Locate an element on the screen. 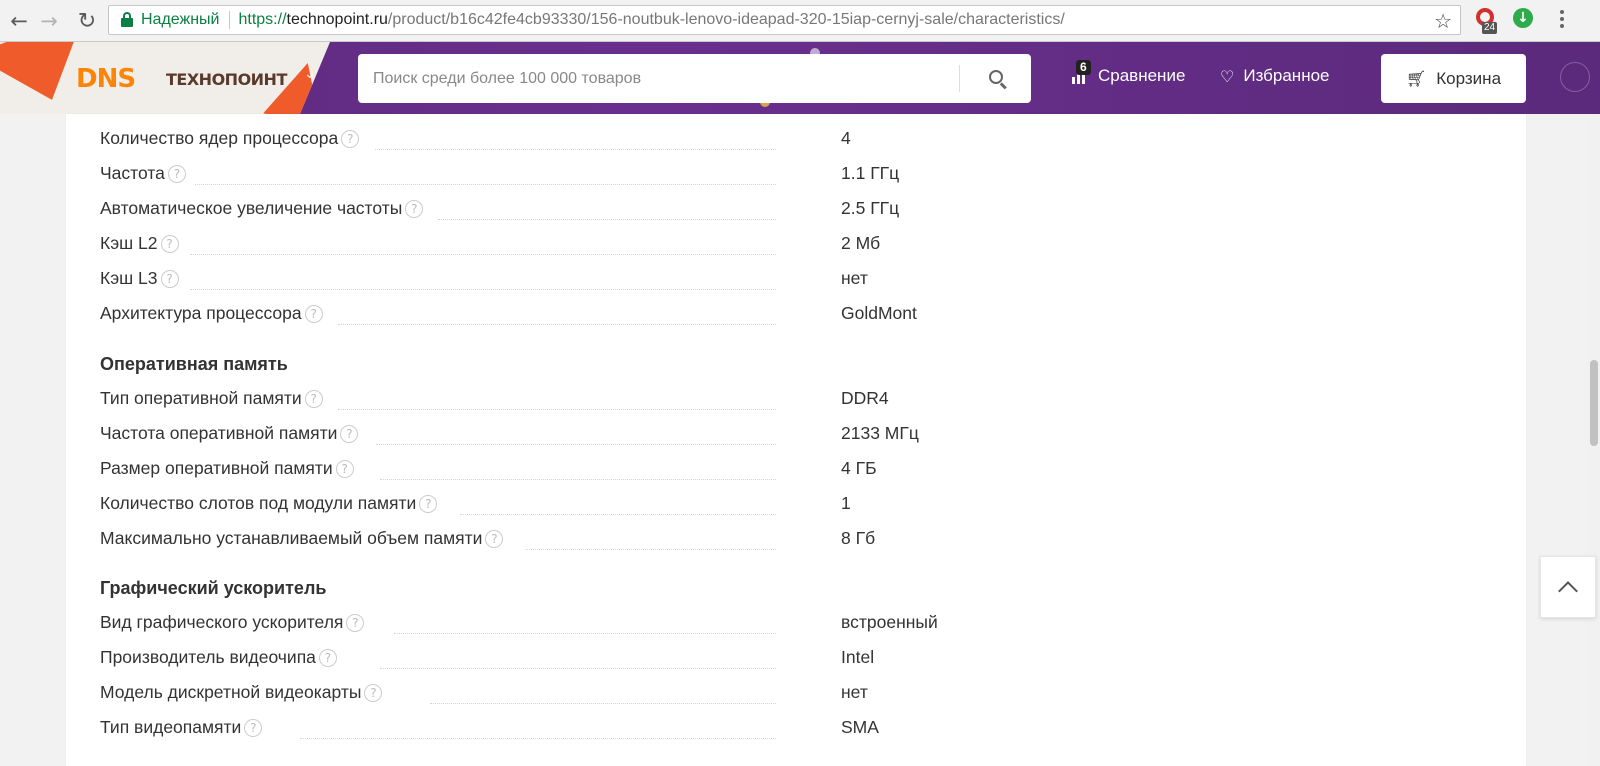  bookmark-star-icon: ☆ is located at coordinates (1443, 21).